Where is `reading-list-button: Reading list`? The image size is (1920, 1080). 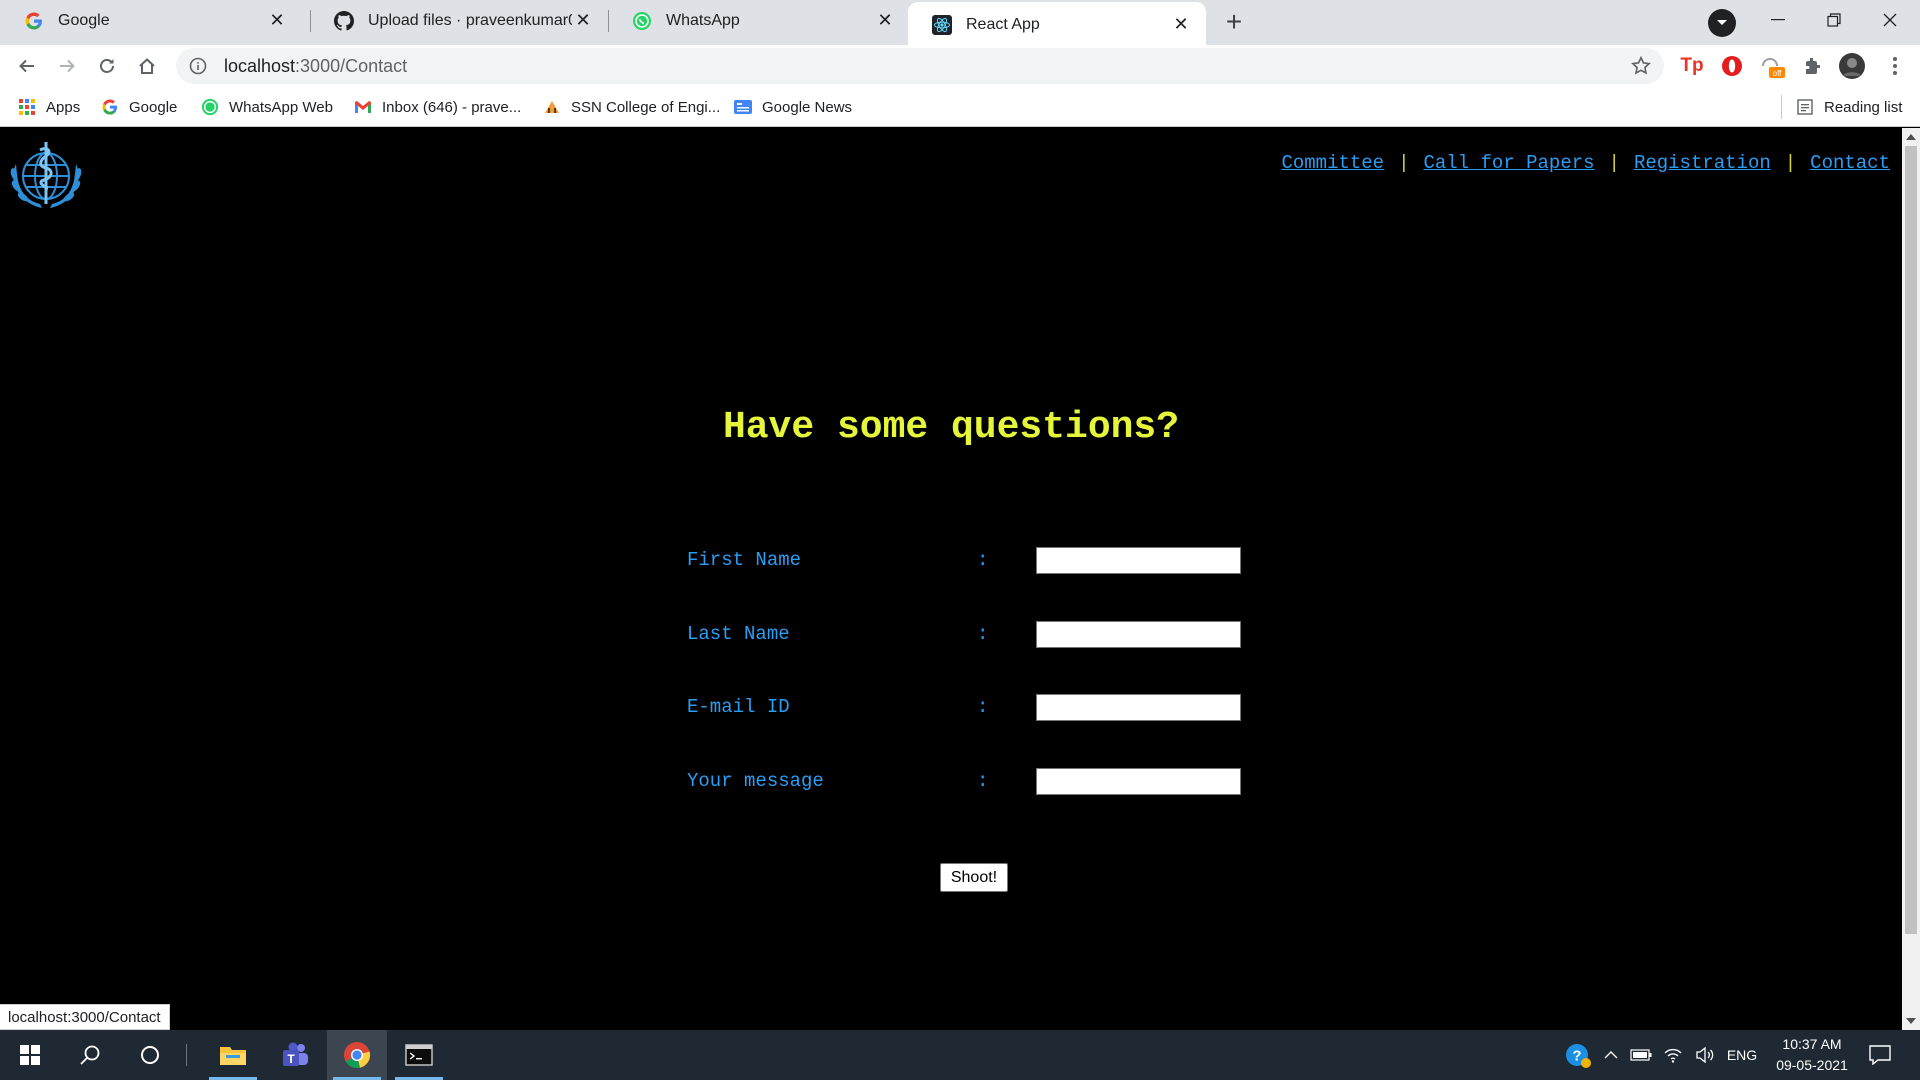 reading-list-button: Reading list is located at coordinates (1849, 107).